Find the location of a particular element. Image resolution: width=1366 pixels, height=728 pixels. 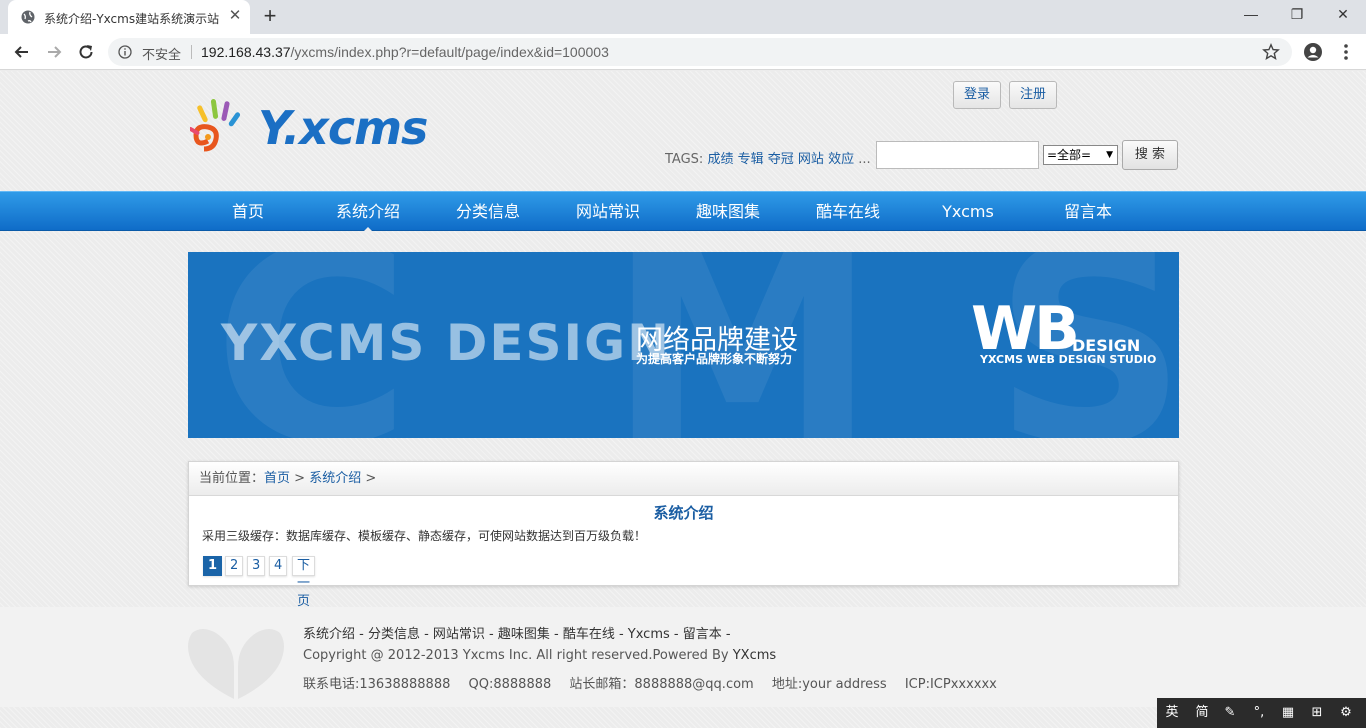

breadcrumb: 当前位置：首页 > 系统介绍 > is located at coordinates (683, 479).